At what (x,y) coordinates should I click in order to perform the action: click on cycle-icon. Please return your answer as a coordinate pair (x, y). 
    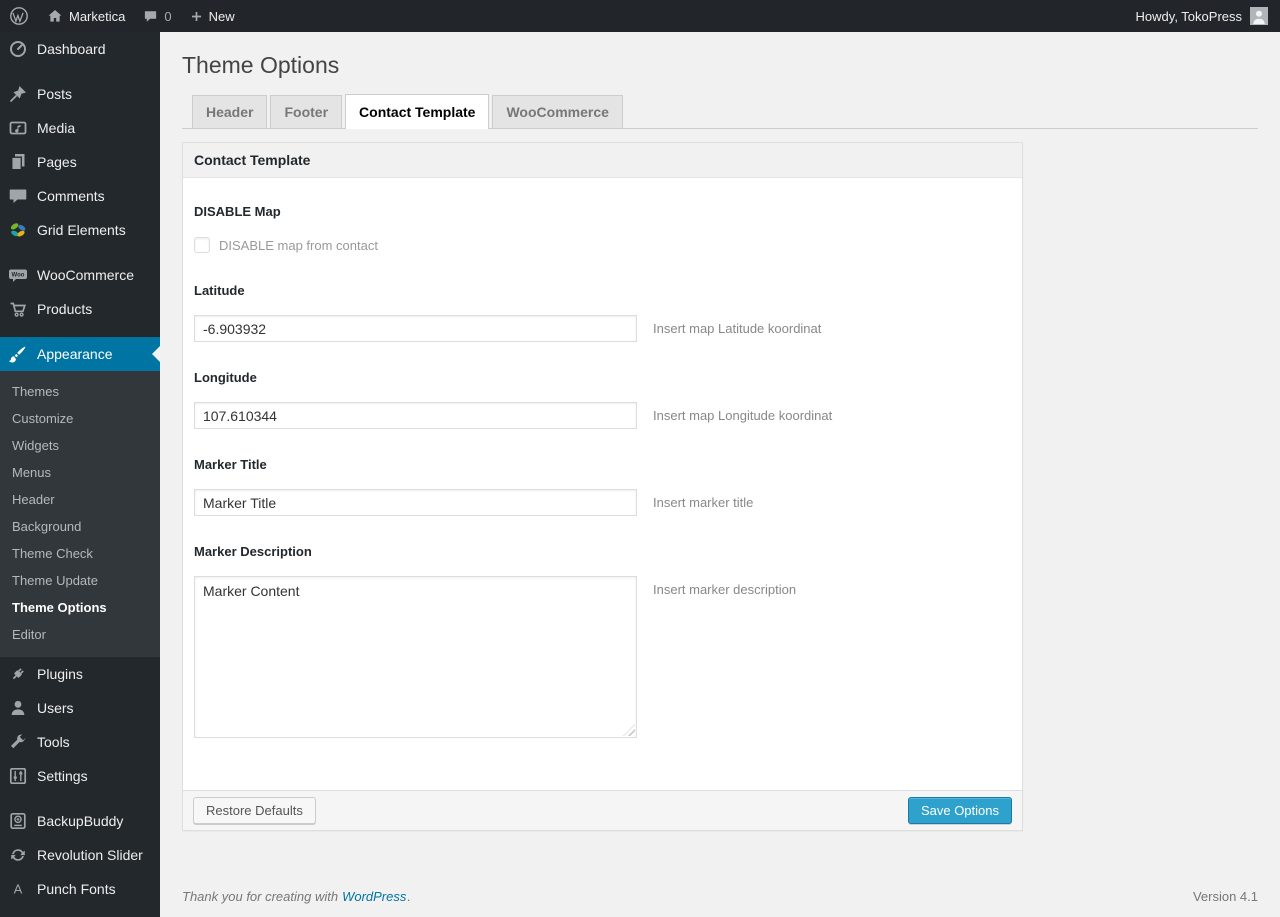
    Looking at the image, I should click on (18, 855).